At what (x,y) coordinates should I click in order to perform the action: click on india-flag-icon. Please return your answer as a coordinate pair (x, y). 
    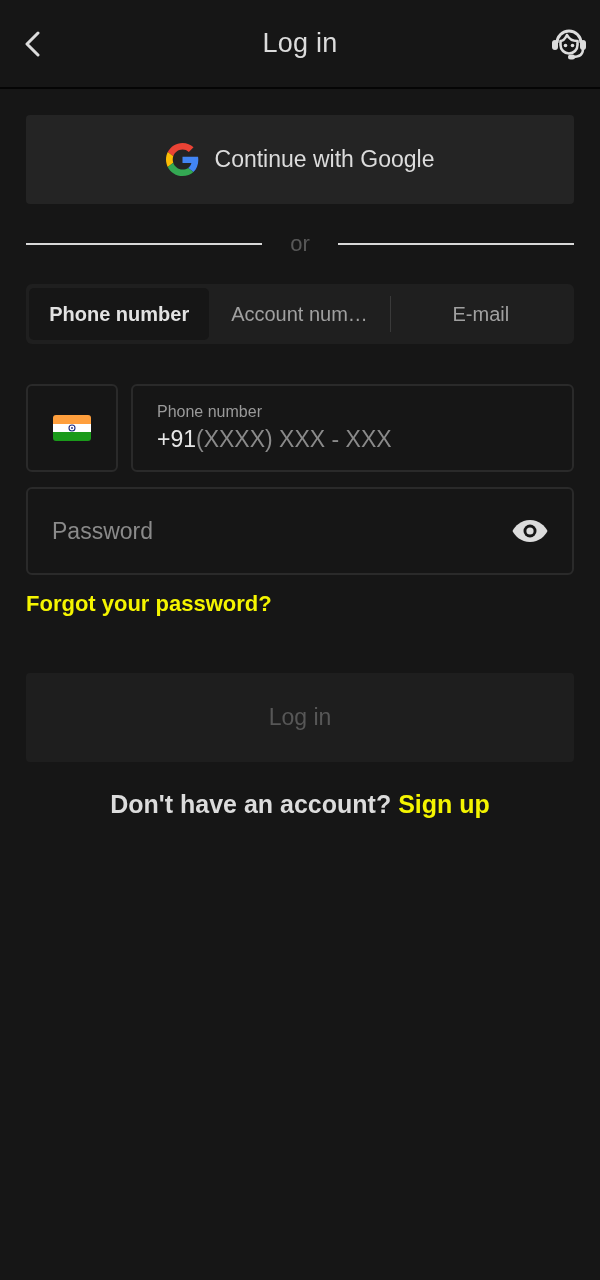
    Looking at the image, I should click on (72, 428).